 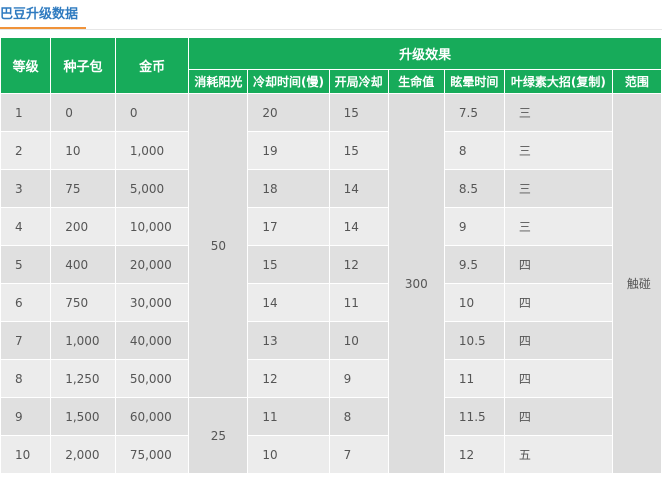 What do you see at coordinates (358, 340) in the screenshot?
I see `cell-start-cooldown: 10` at bounding box center [358, 340].